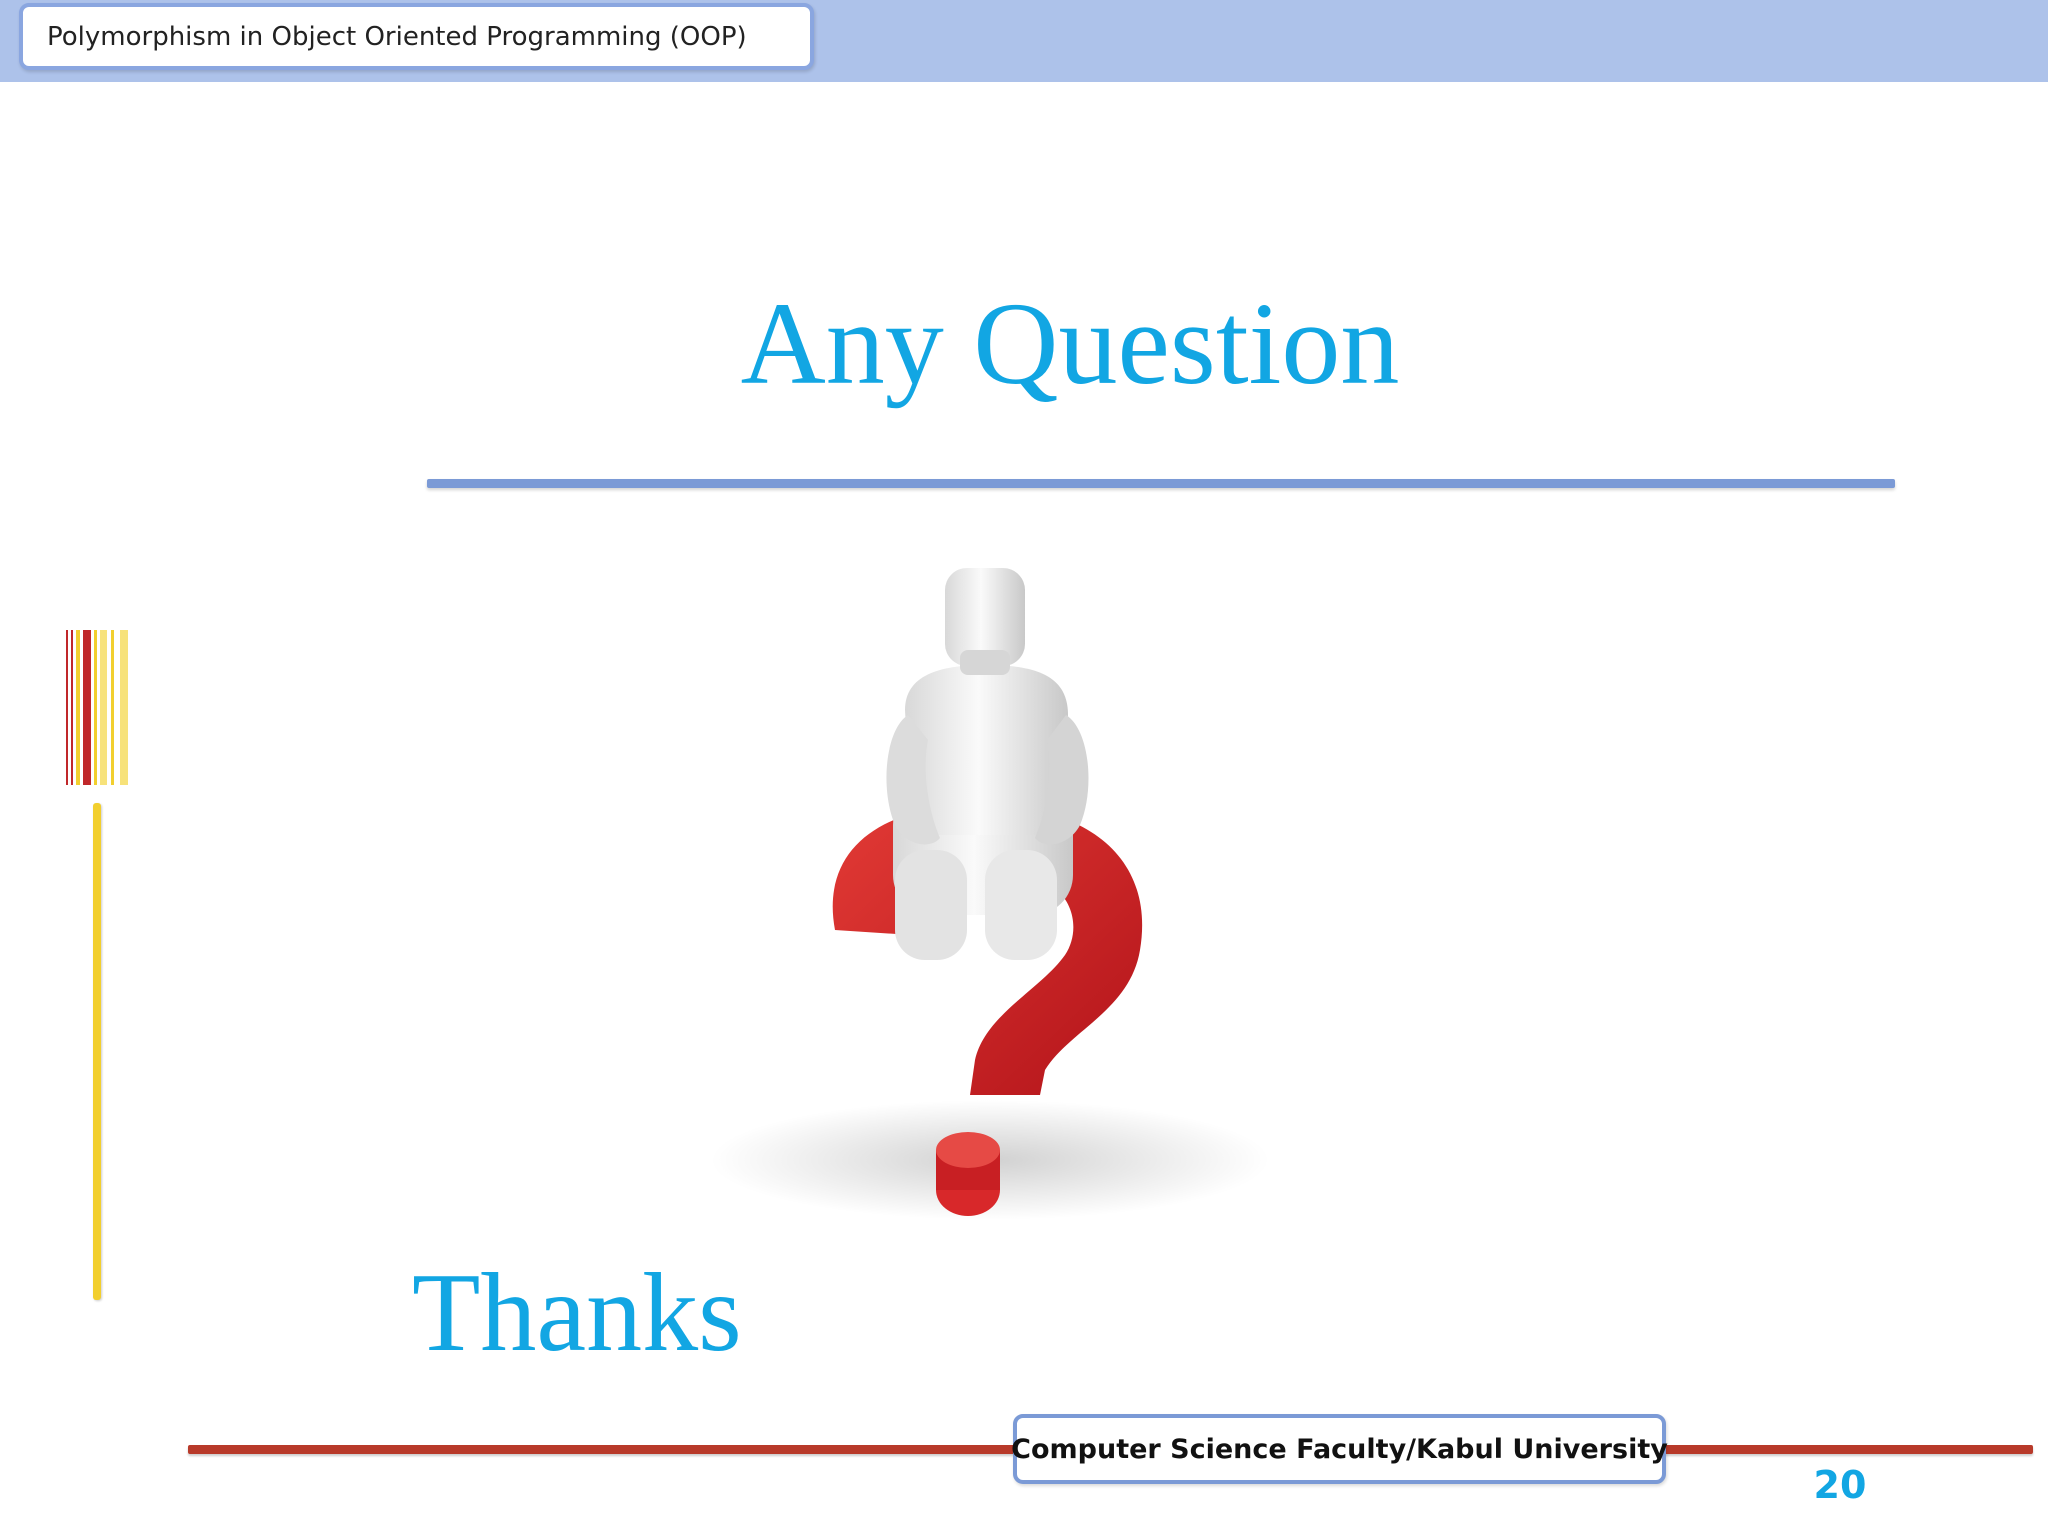 This screenshot has height=1536, width=2048. Describe the element at coordinates (603, 1449) in the screenshot. I see `footer-rule-left` at that location.